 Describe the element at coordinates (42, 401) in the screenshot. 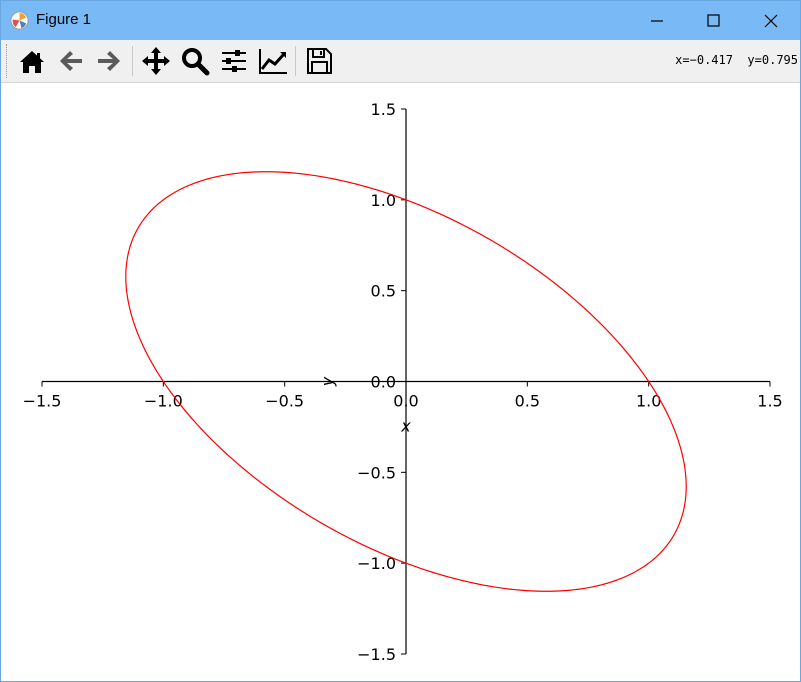

I see `x-tick-label: −1.5` at that location.